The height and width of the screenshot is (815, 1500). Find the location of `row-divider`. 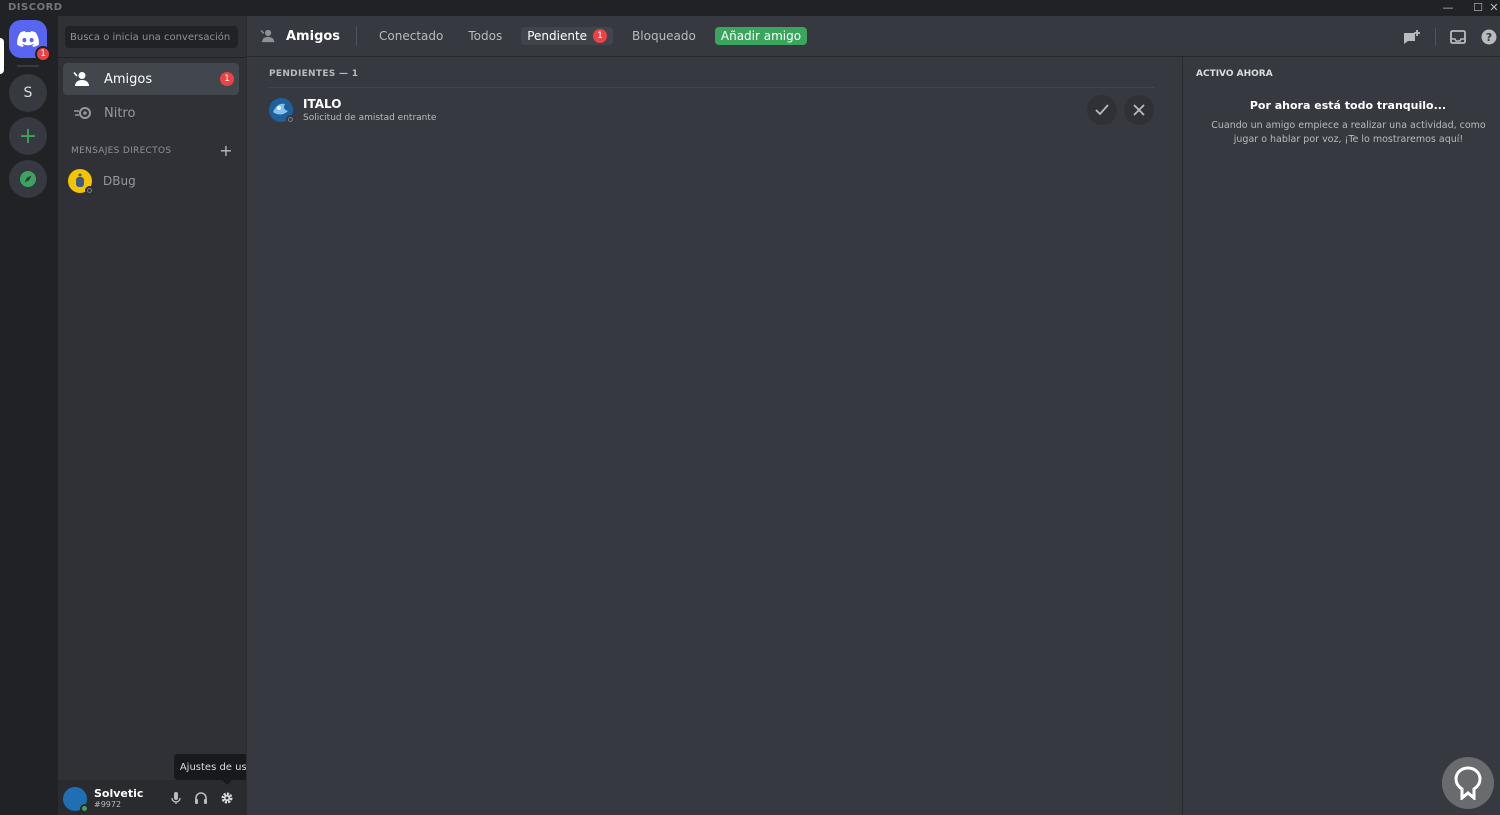

row-divider is located at coordinates (711, 87).